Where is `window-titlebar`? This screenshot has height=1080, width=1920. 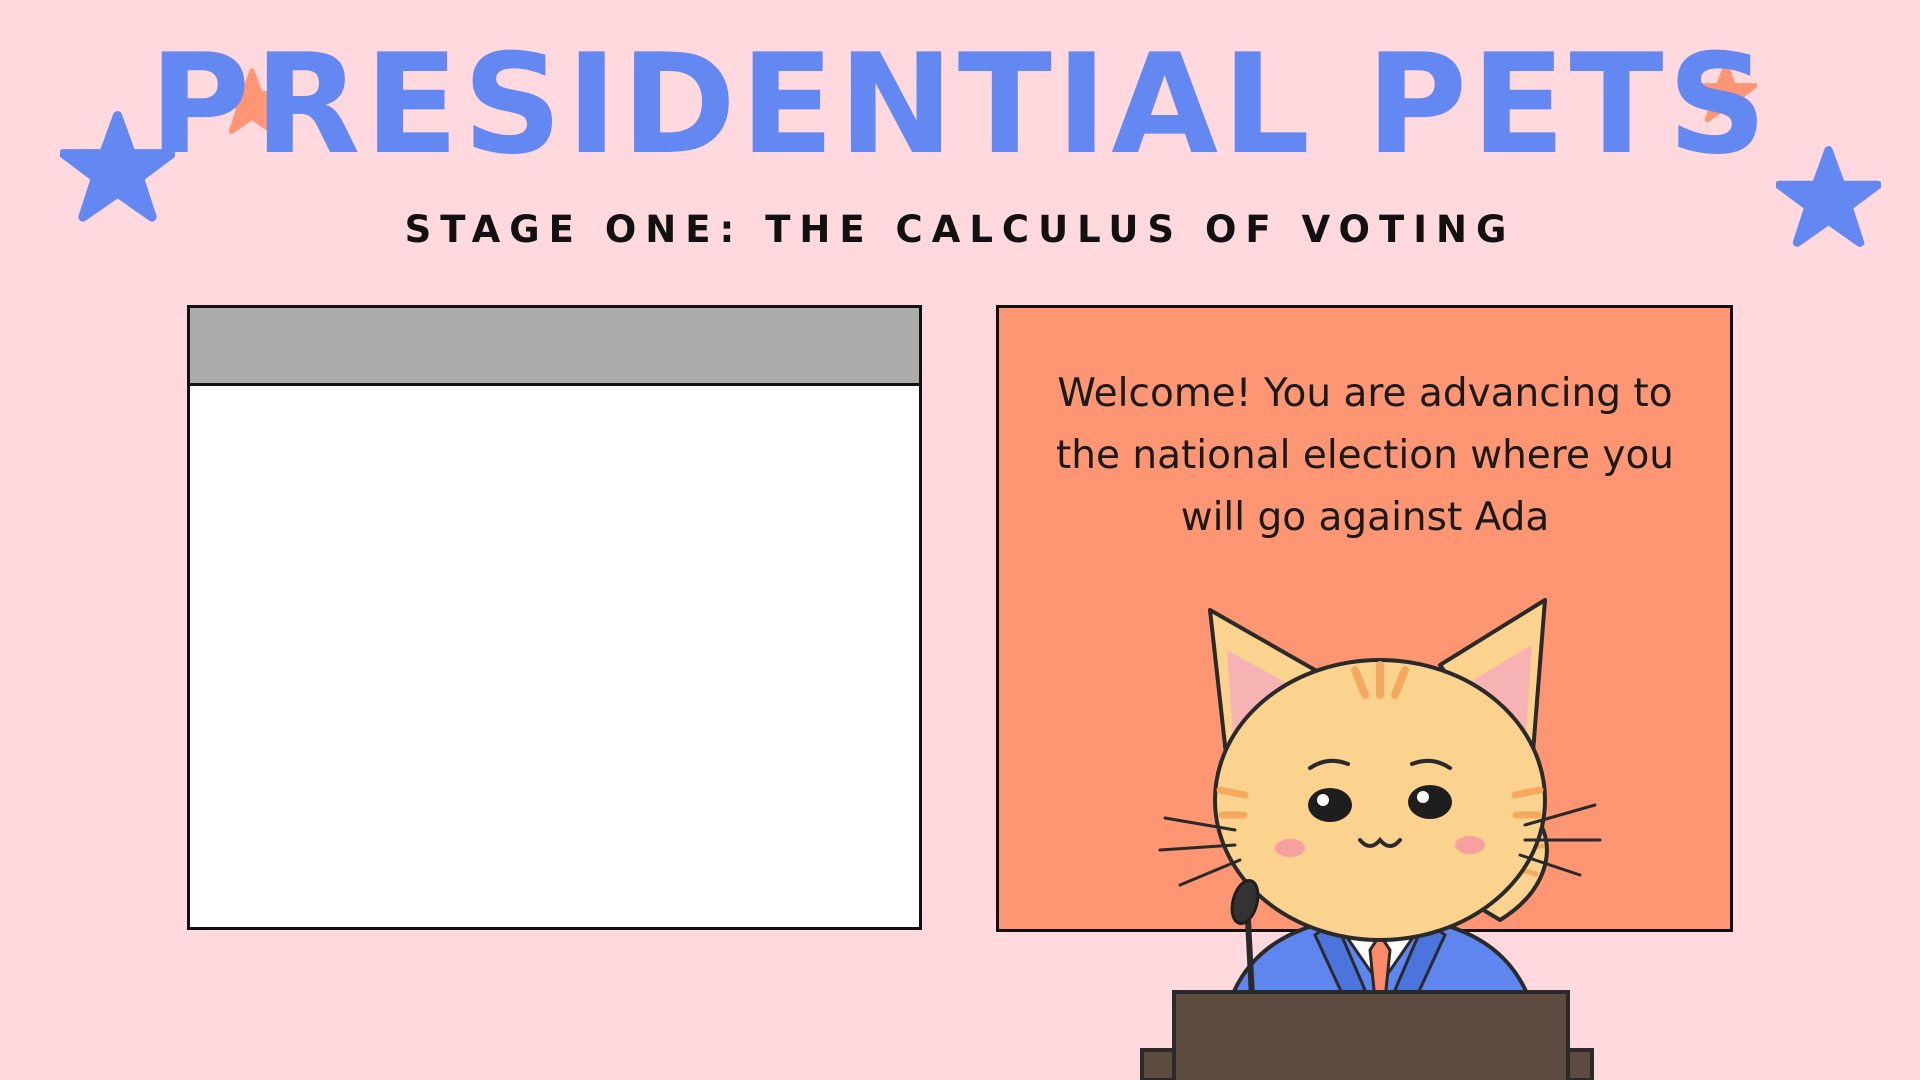 window-titlebar is located at coordinates (554, 347).